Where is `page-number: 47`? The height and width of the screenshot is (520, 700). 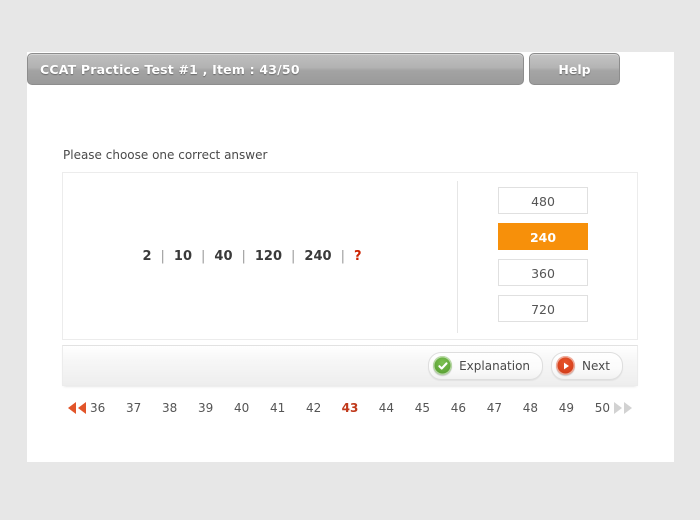 page-number: 47 is located at coordinates (494, 408).